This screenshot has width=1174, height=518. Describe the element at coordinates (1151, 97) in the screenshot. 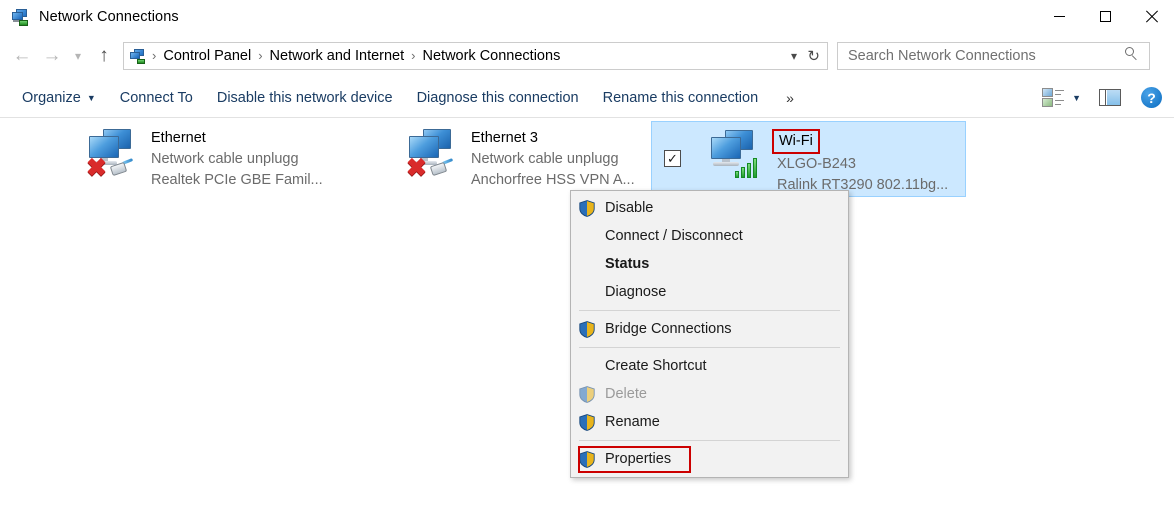

I see `help-icon: ?` at that location.